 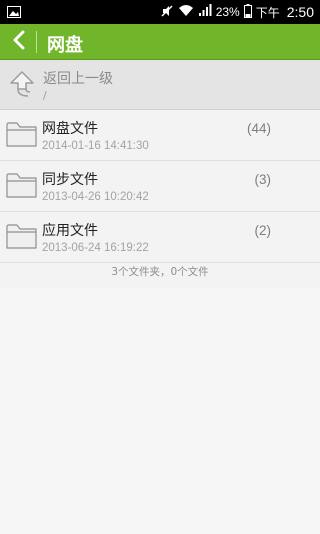 I want to click on chevron-left-icon, so click(x=19, y=42).